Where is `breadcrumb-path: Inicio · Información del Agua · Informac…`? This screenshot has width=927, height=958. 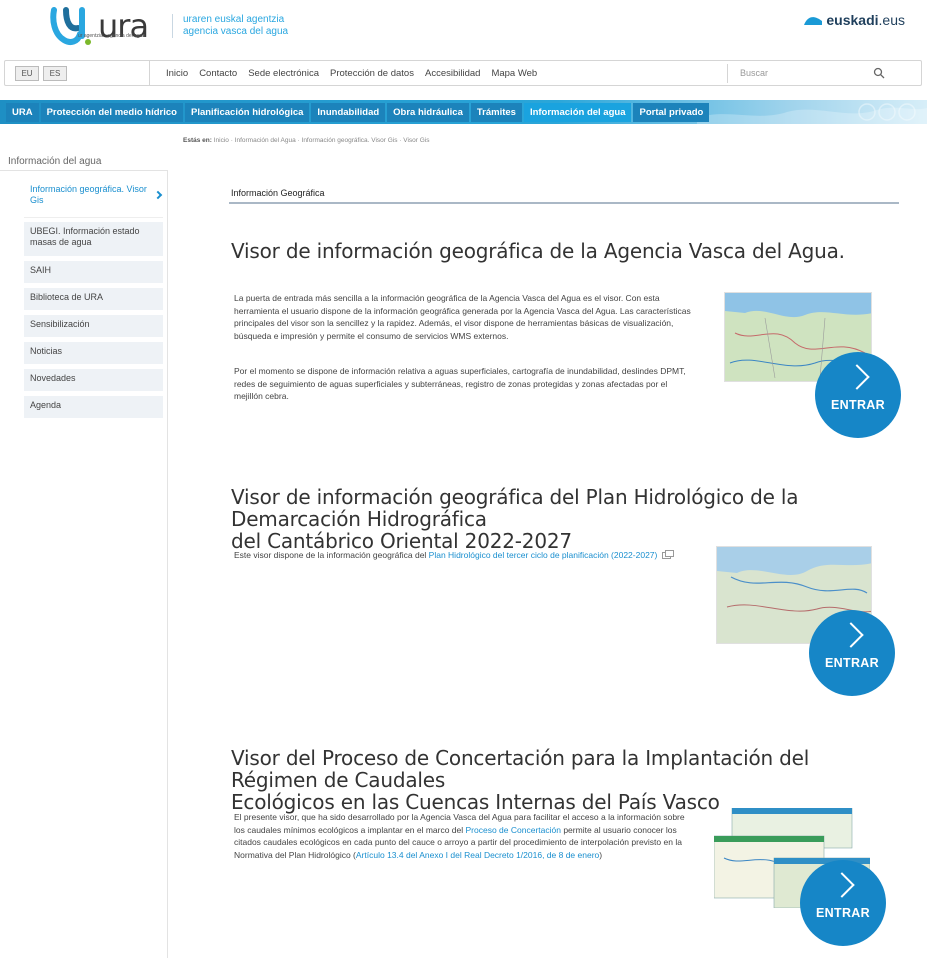 breadcrumb-path: Inicio · Información del Agua · Informac… is located at coordinates (322, 140).